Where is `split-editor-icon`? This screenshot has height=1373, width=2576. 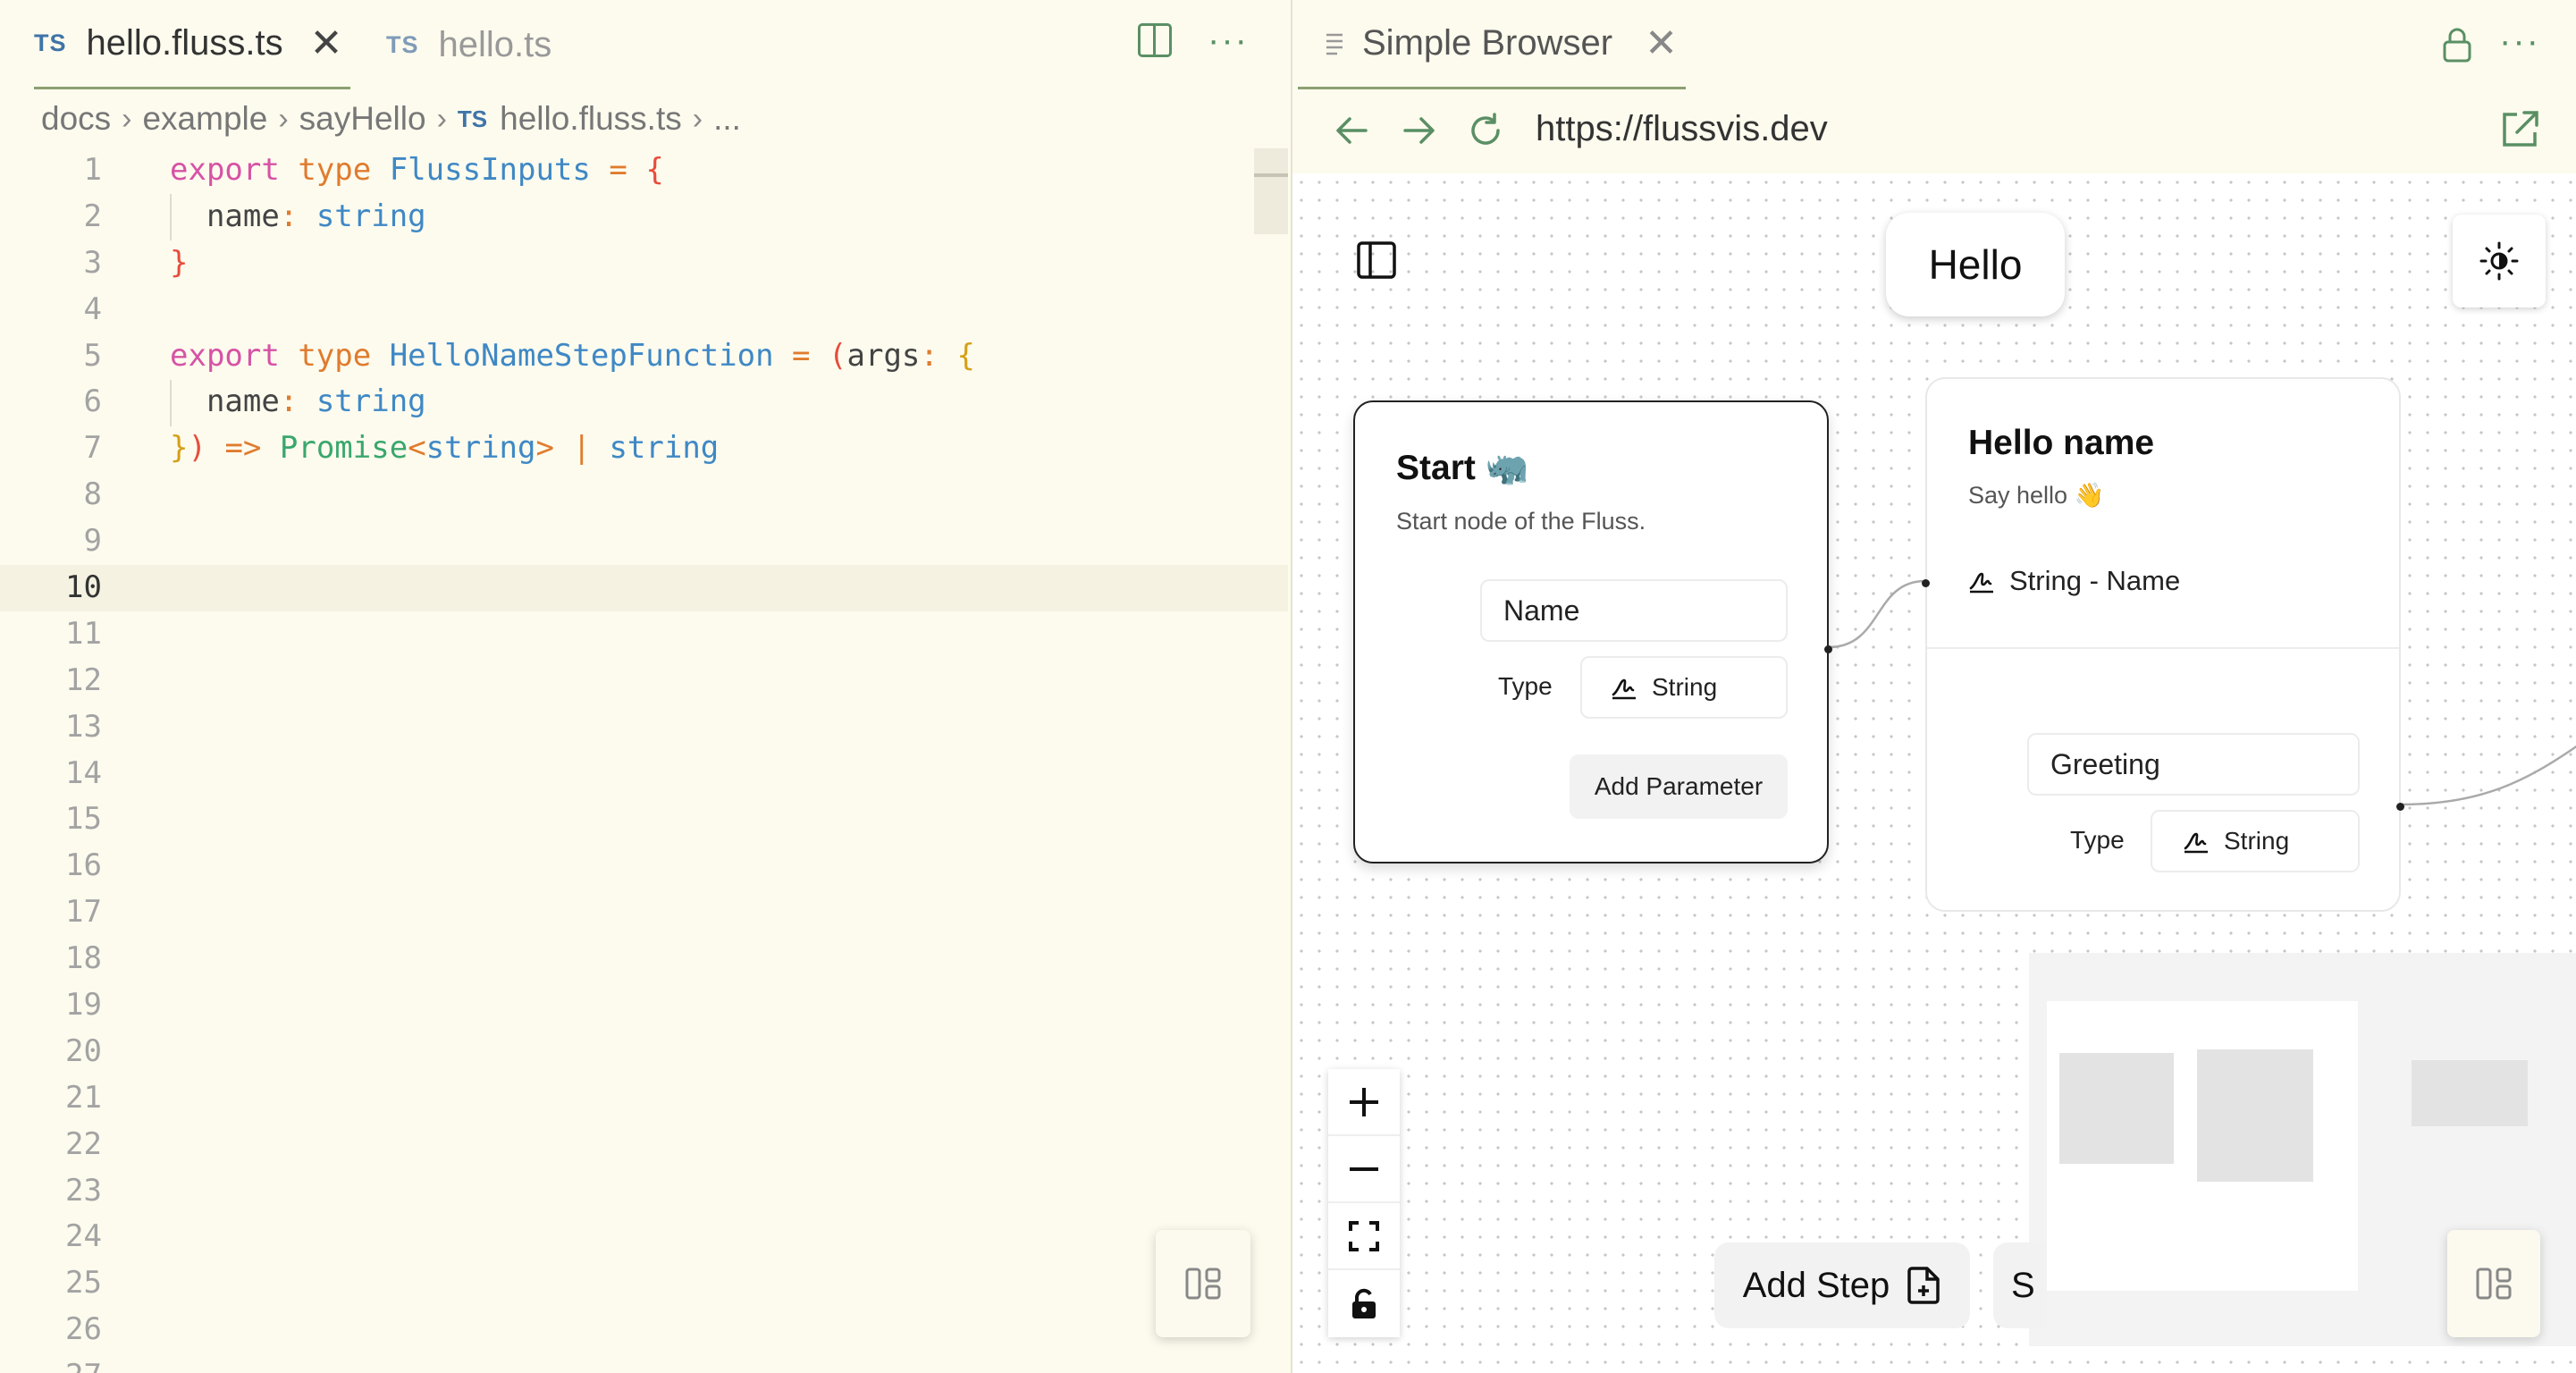
split-editor-icon is located at coordinates (1156, 40).